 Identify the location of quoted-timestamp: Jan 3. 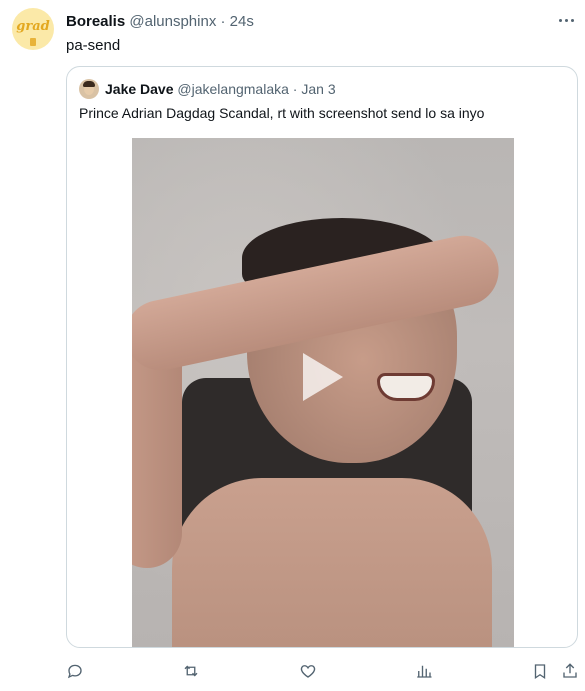
(318, 89).